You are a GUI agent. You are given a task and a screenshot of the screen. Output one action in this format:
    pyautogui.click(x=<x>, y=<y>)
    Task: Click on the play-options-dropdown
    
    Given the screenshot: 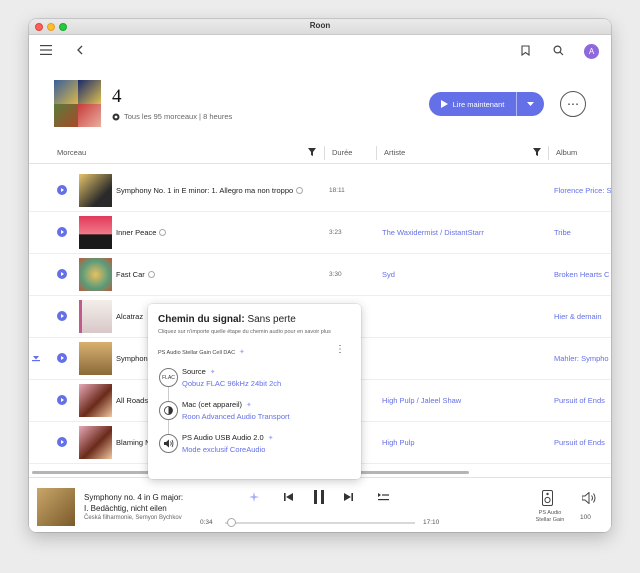 What is the action you would take?
    pyautogui.click(x=530, y=104)
    